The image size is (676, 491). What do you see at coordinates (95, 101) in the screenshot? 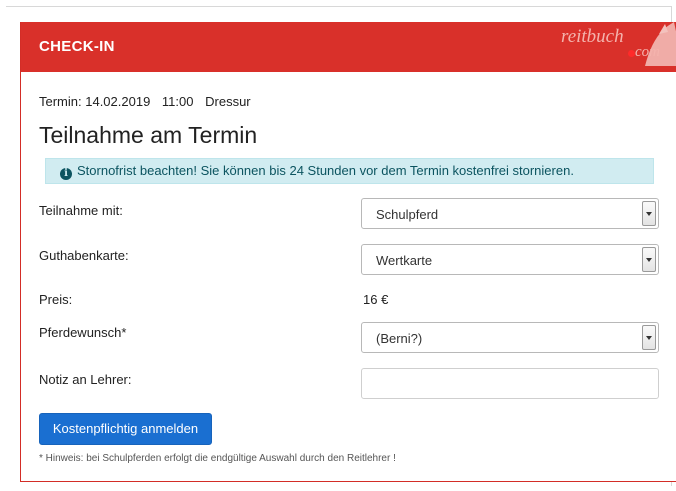
I see `appointment-date: Termin: 14.02.2019` at bounding box center [95, 101].